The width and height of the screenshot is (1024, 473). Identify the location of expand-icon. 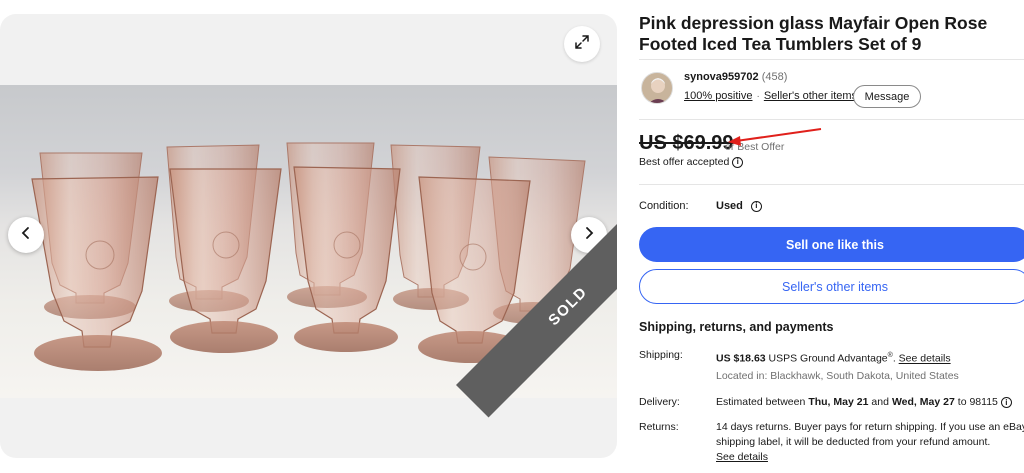
(582, 44).